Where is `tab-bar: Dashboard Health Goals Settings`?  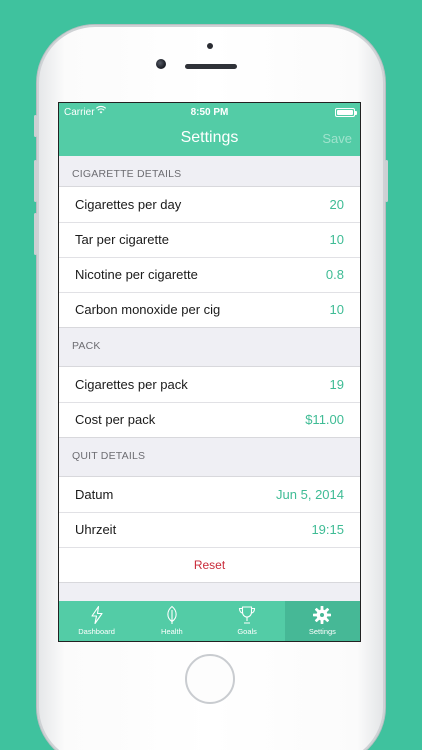
tab-bar: Dashboard Health Goals Settings is located at coordinates (209, 621).